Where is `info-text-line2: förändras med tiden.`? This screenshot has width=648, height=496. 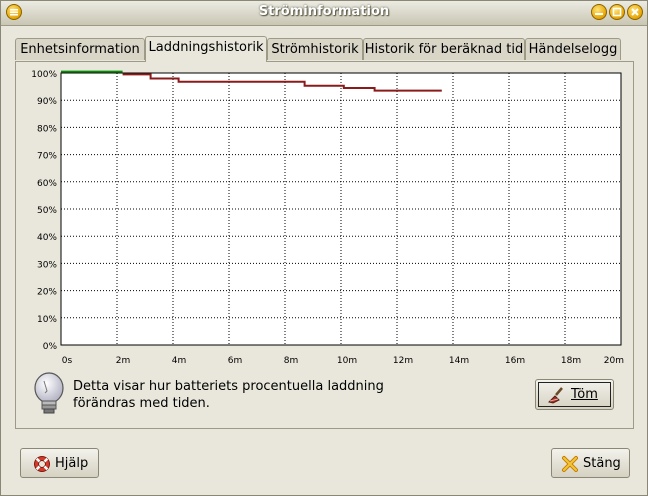
info-text-line2: förändras med tiden. is located at coordinates (141, 403).